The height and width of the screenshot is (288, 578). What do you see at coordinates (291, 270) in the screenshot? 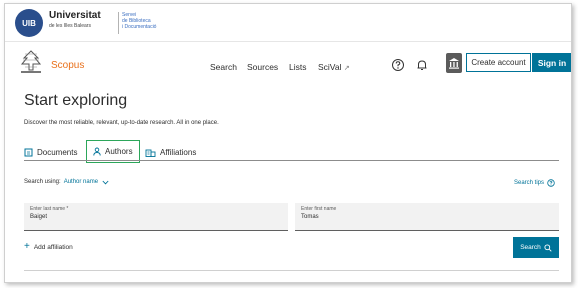
I see `bottom-divider` at bounding box center [291, 270].